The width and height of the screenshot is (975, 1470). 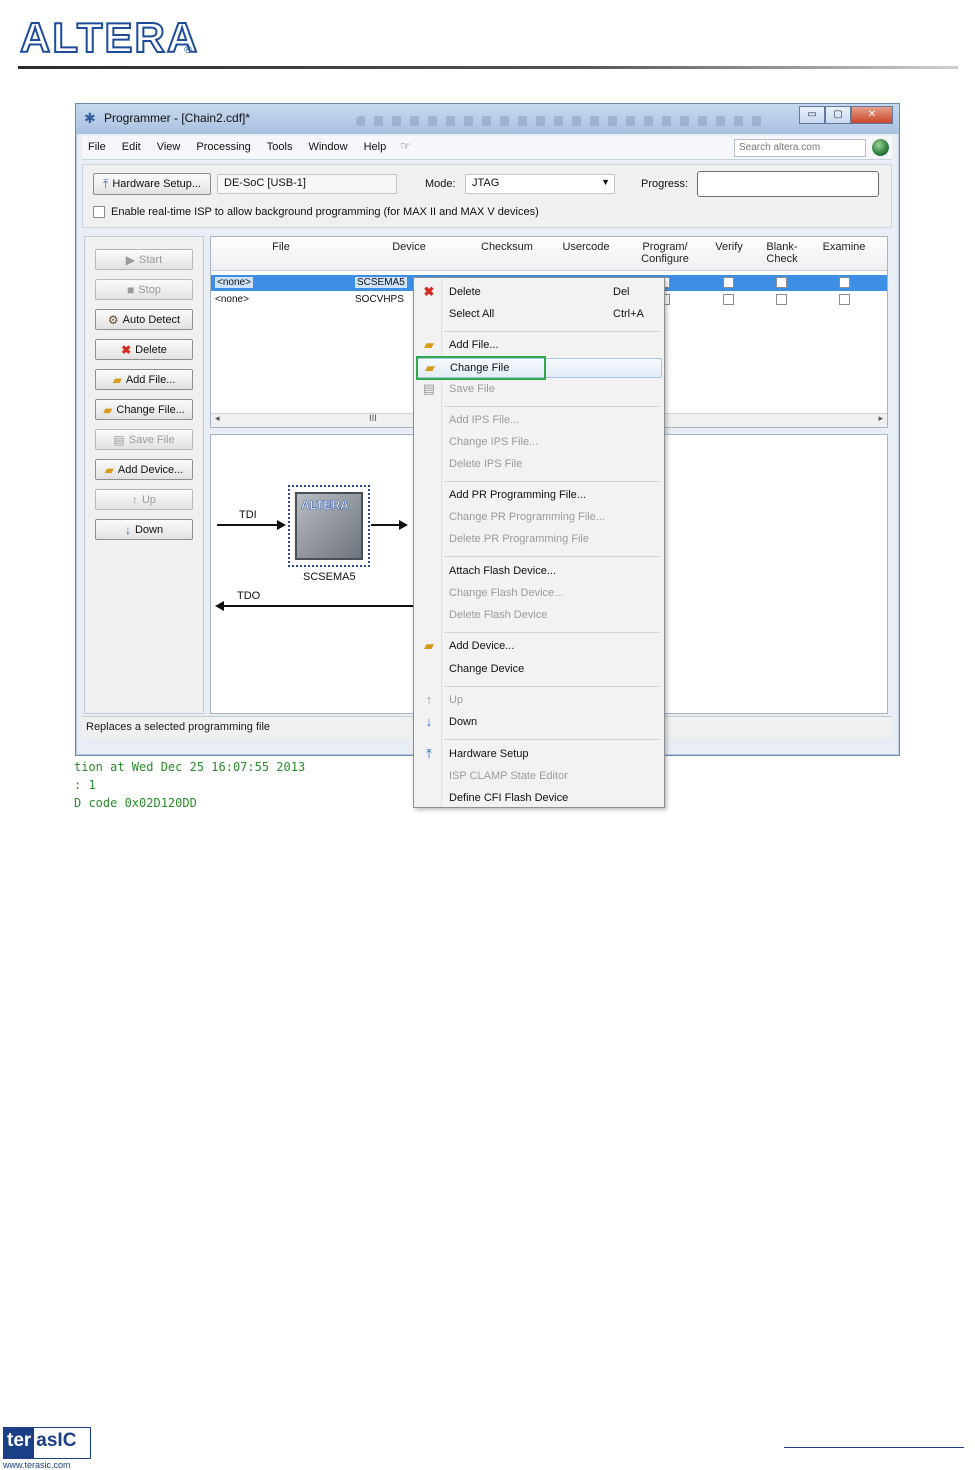 I want to click on altera-logo: ALTERA, so click(x=109, y=37).